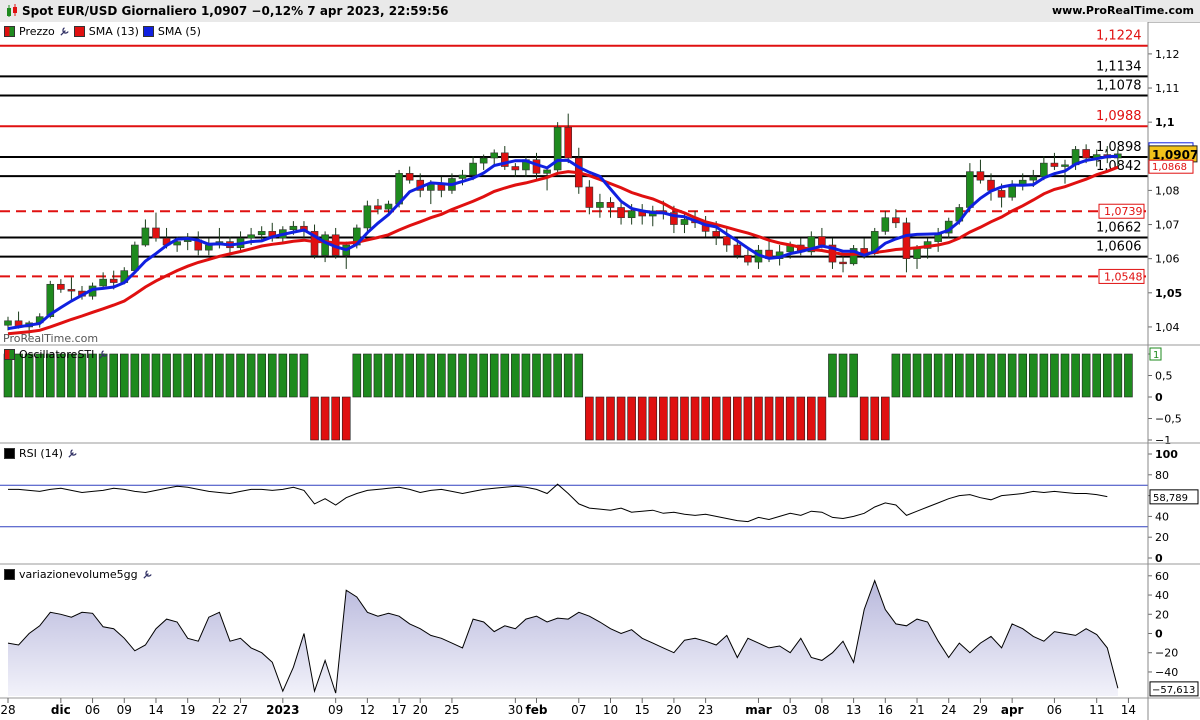 The height and width of the screenshot is (720, 1200). I want to click on x-tick-label: apr, so click(1012, 710).